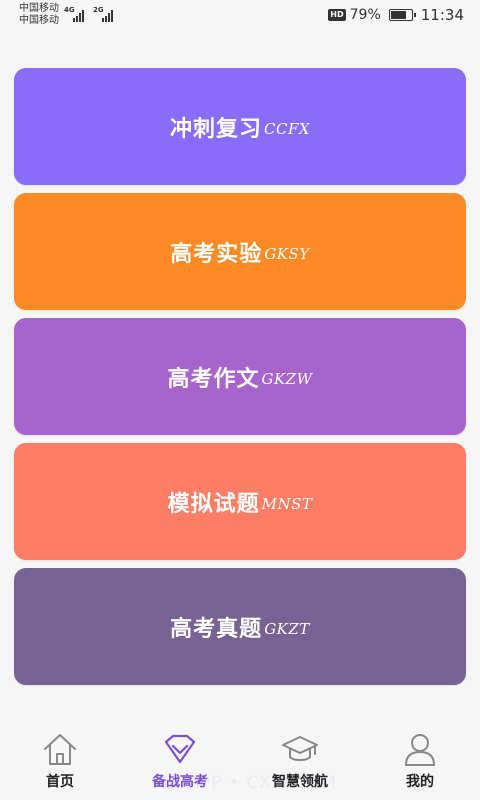 The height and width of the screenshot is (800, 480). Describe the element at coordinates (420, 782) in the screenshot. I see `tab-label: 我的` at that location.